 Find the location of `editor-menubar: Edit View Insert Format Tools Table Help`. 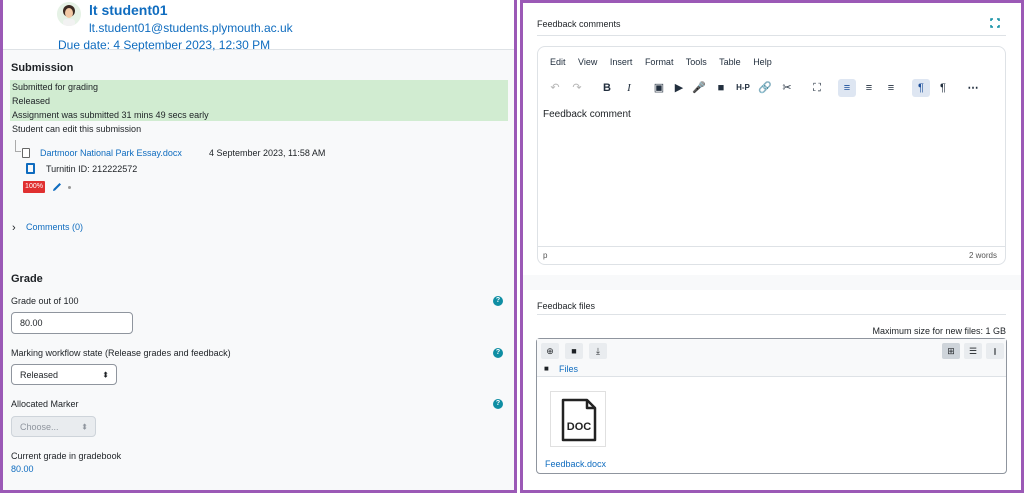

editor-menubar: Edit View Insert Format Tools Table Help is located at coordinates (666, 62).